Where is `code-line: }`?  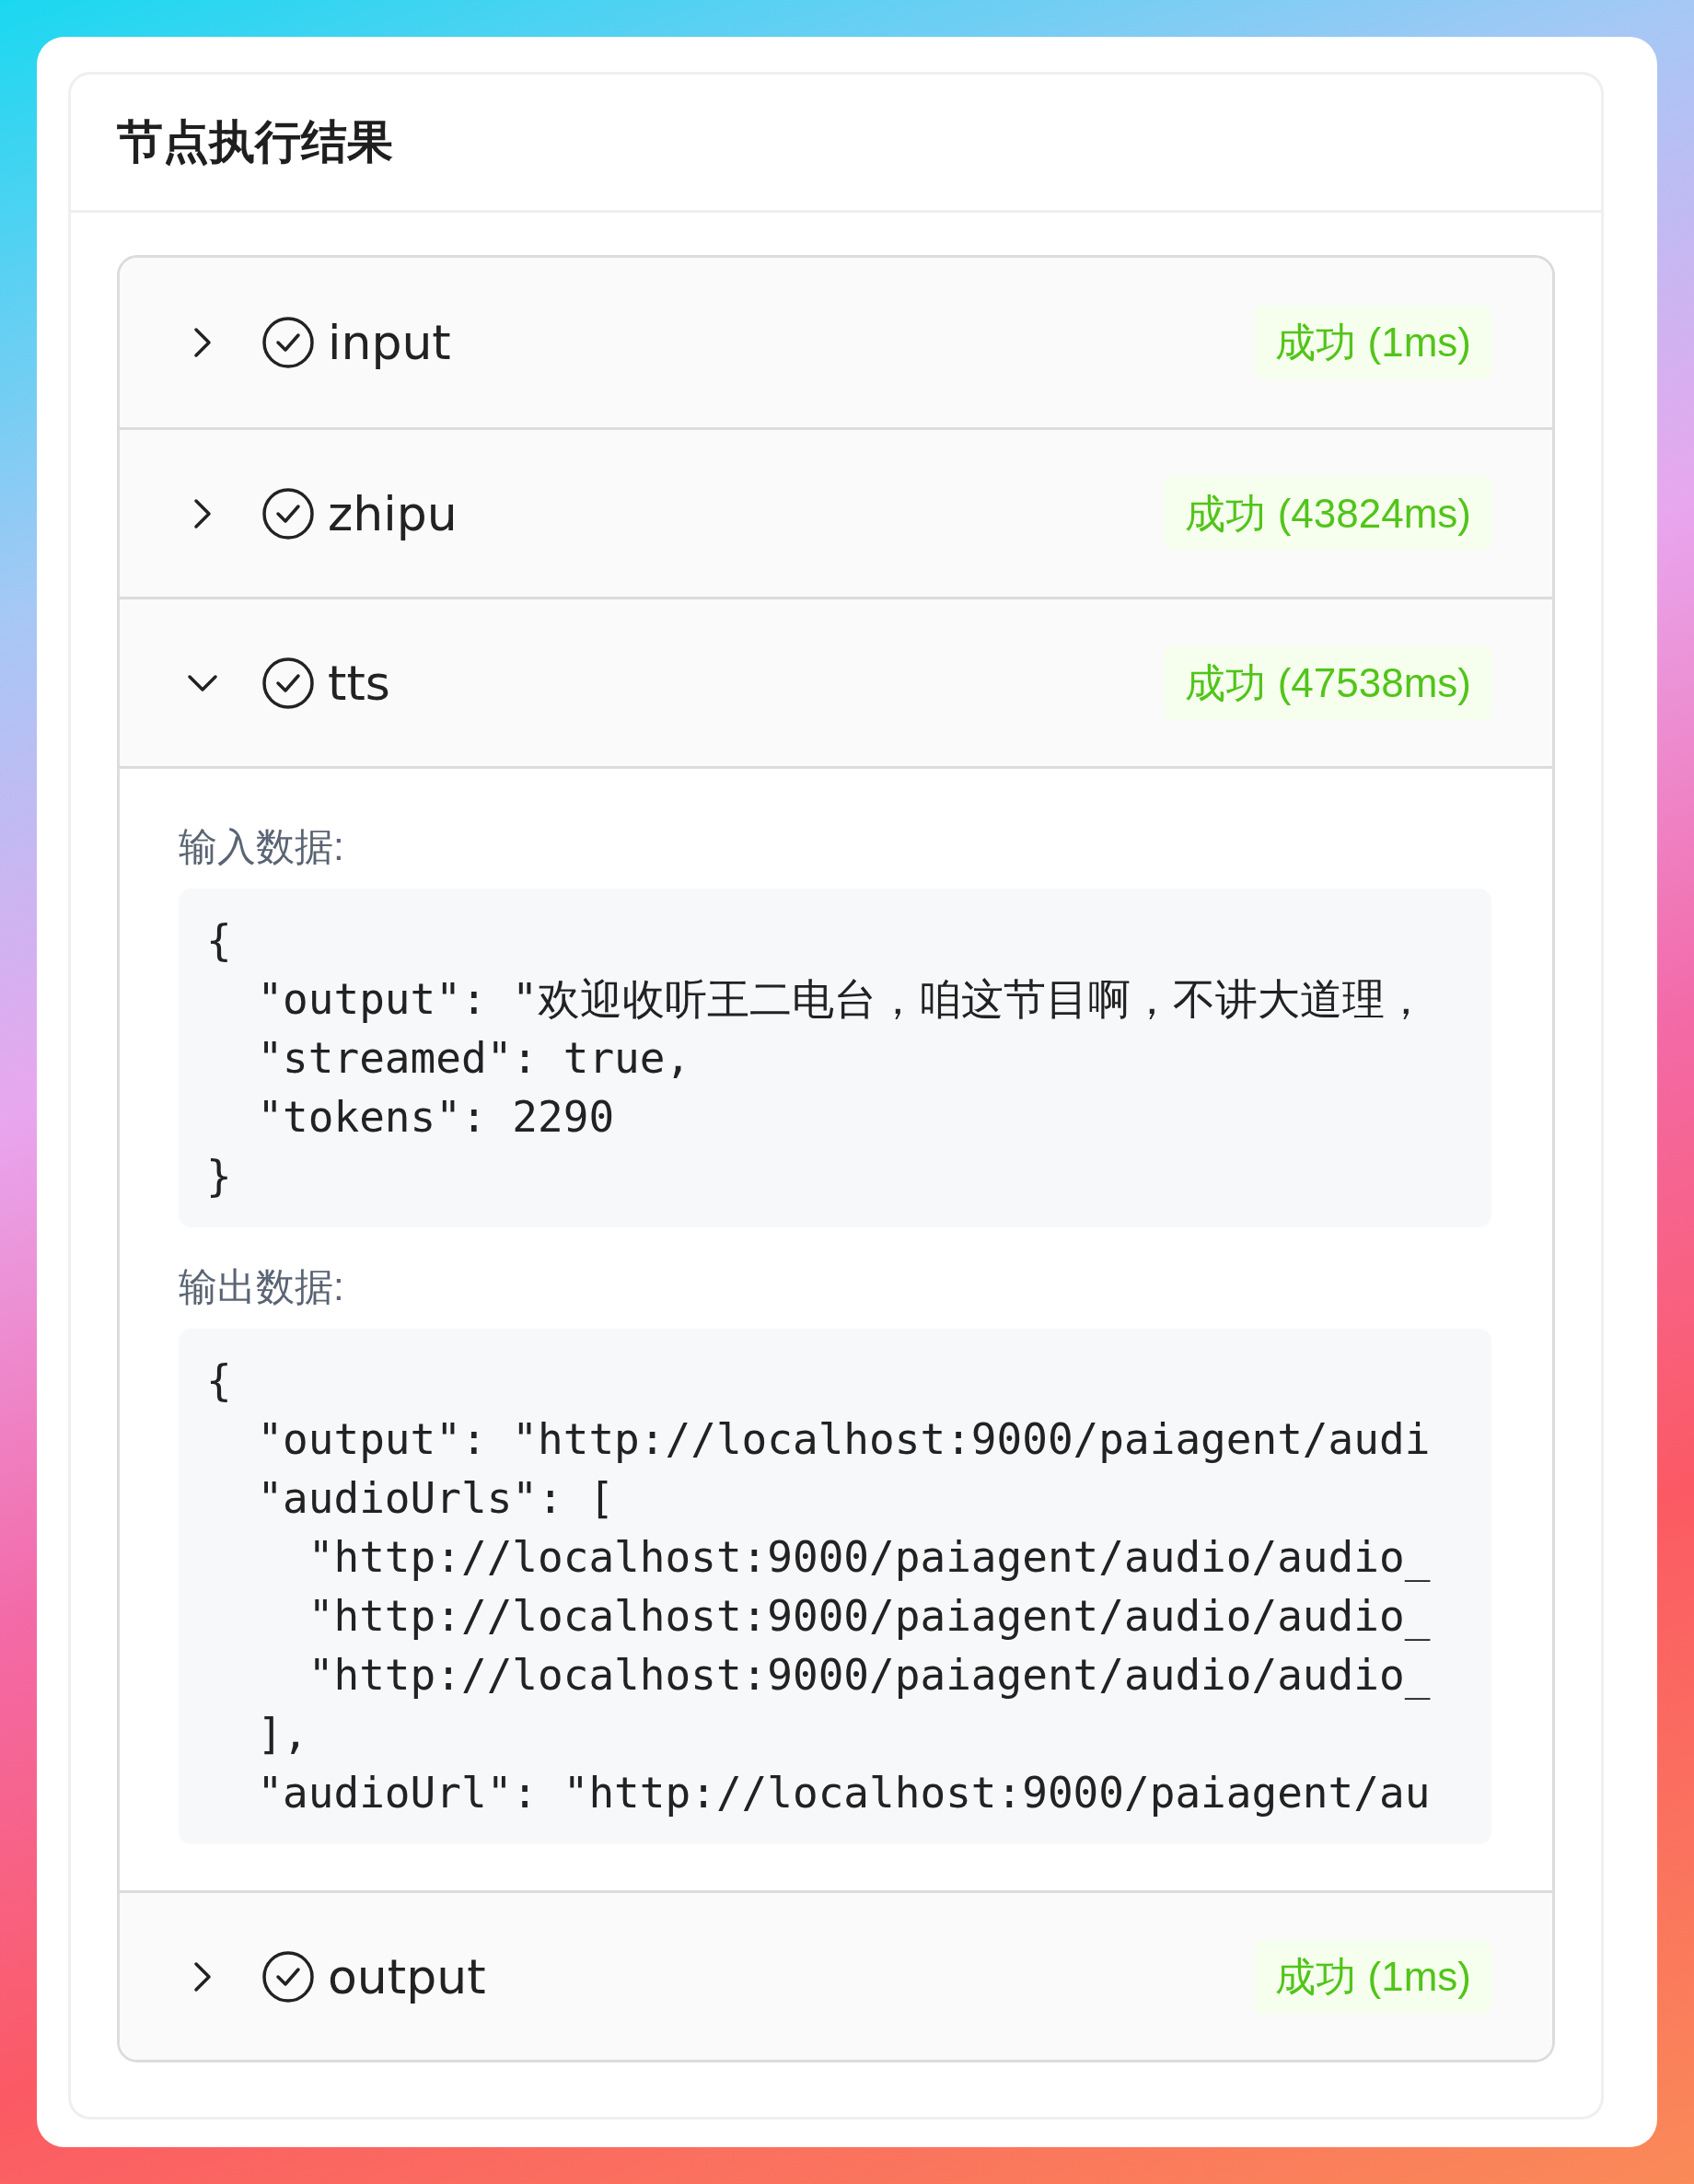 code-line: } is located at coordinates (219, 1176).